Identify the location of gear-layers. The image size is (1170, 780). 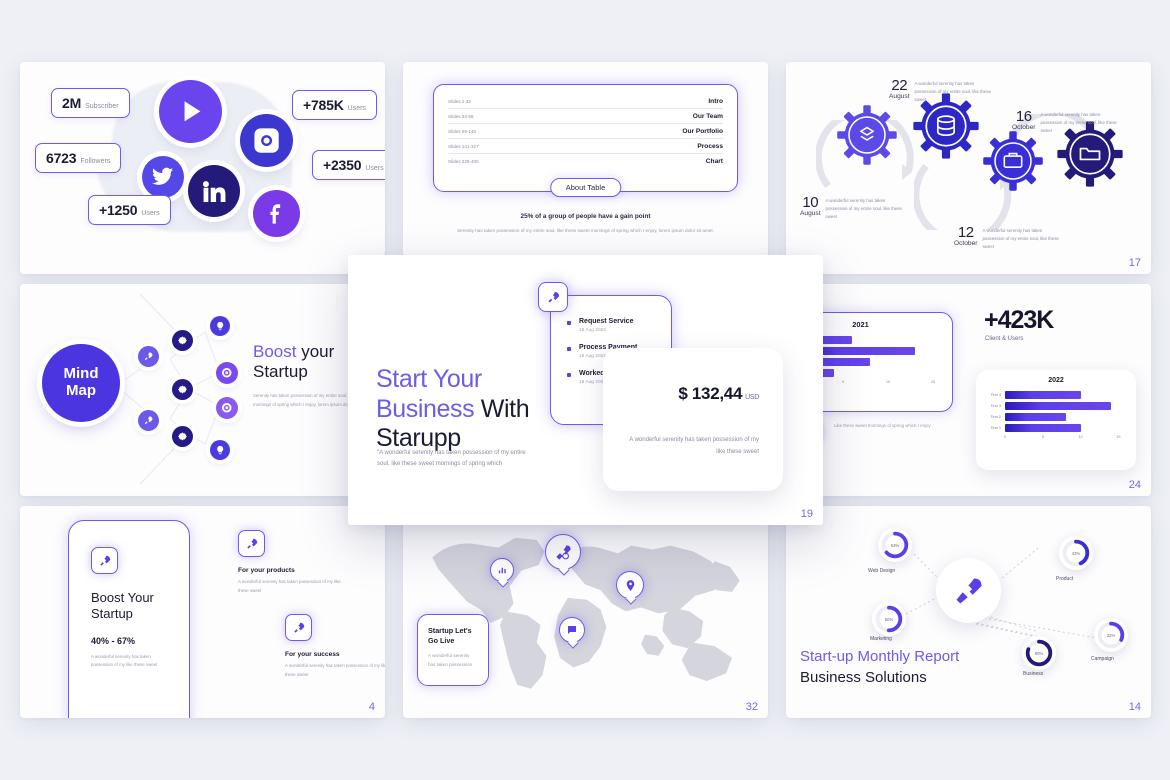
(867, 135).